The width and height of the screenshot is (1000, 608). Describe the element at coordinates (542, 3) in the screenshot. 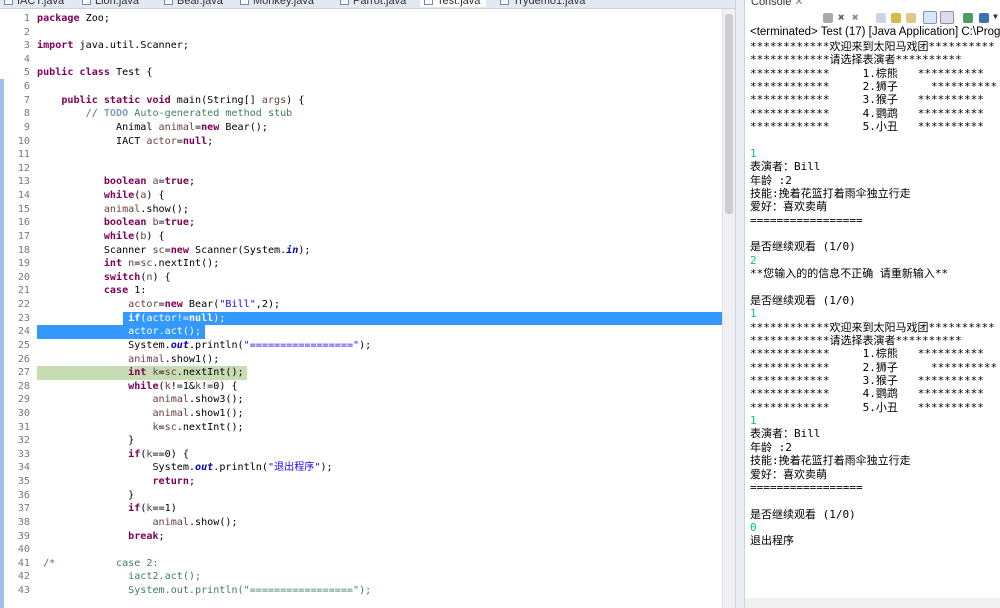

I see `tab-trydemo1-java: Trydemo1.java` at that location.